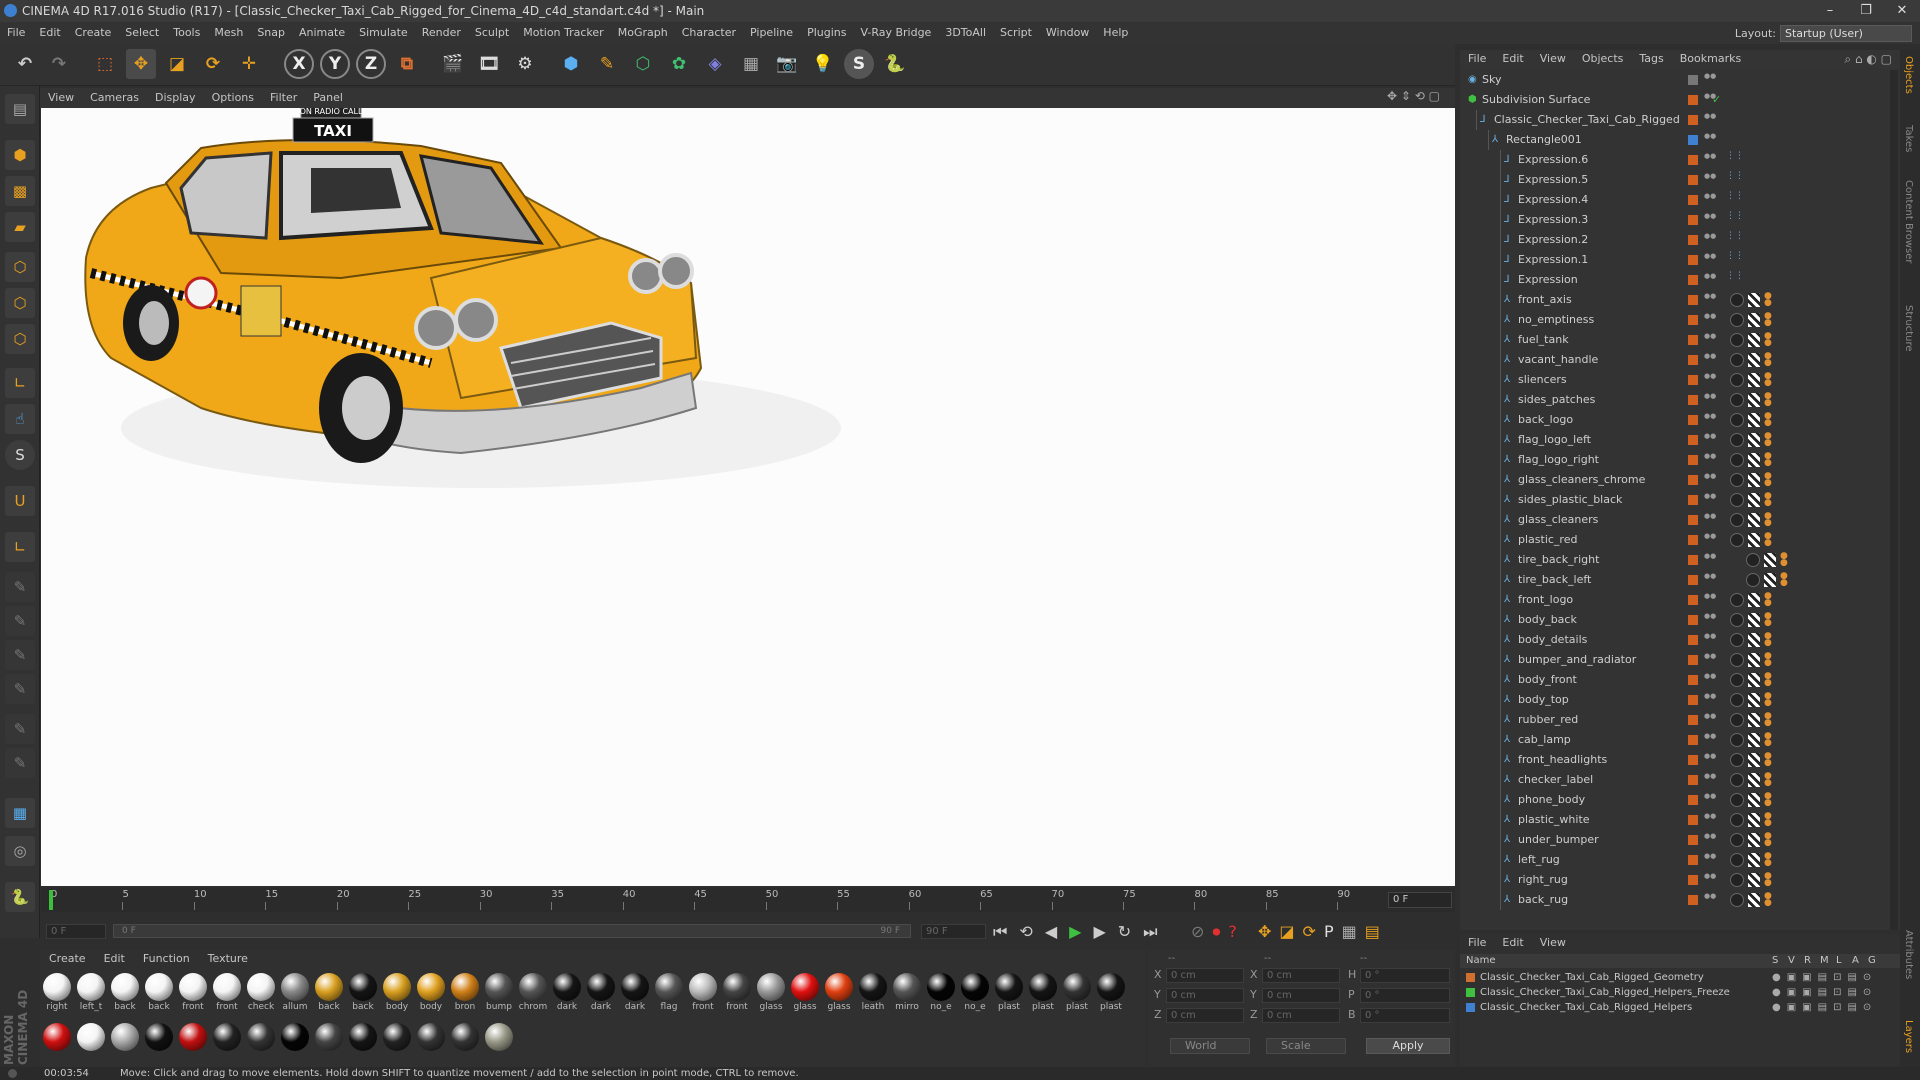 This screenshot has height=1080, width=1920. What do you see at coordinates (295, 993) in the screenshot?
I see `material-swatch: allum` at bounding box center [295, 993].